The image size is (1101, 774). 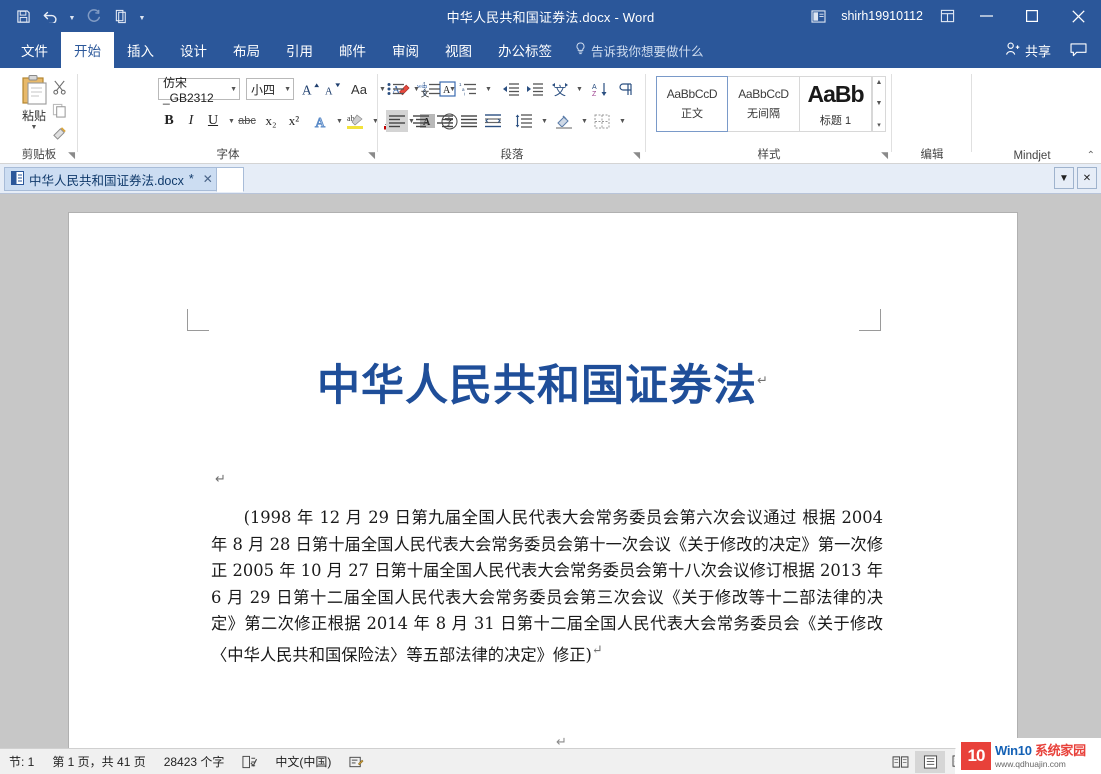 I want to click on borders-caret: ▼, so click(x=622, y=121).